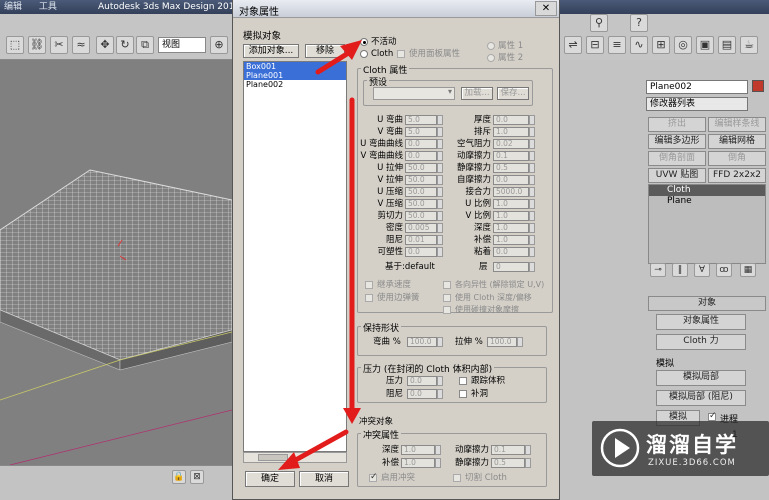  What do you see at coordinates (334, 62) in the screenshot?
I see `arrow-to-inactive` at bounding box center [334, 62].